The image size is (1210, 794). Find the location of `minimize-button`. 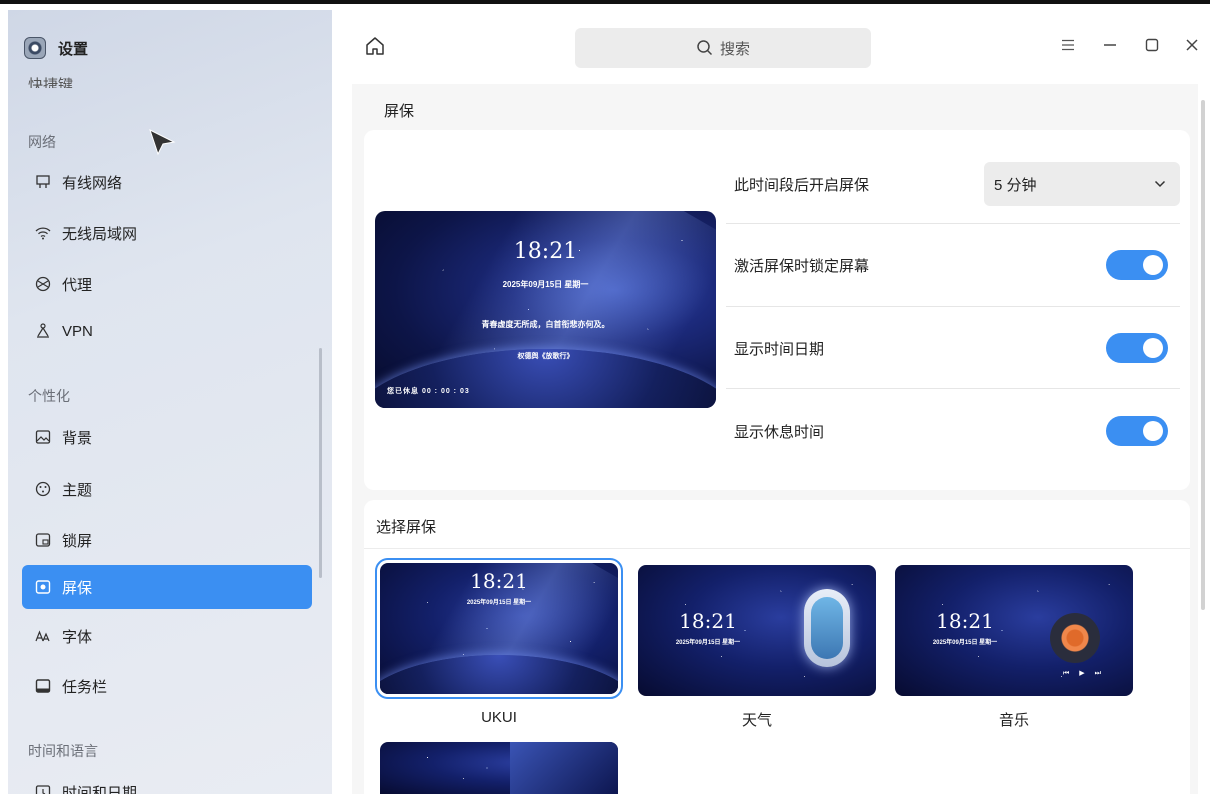

minimize-button is located at coordinates (1110, 45).